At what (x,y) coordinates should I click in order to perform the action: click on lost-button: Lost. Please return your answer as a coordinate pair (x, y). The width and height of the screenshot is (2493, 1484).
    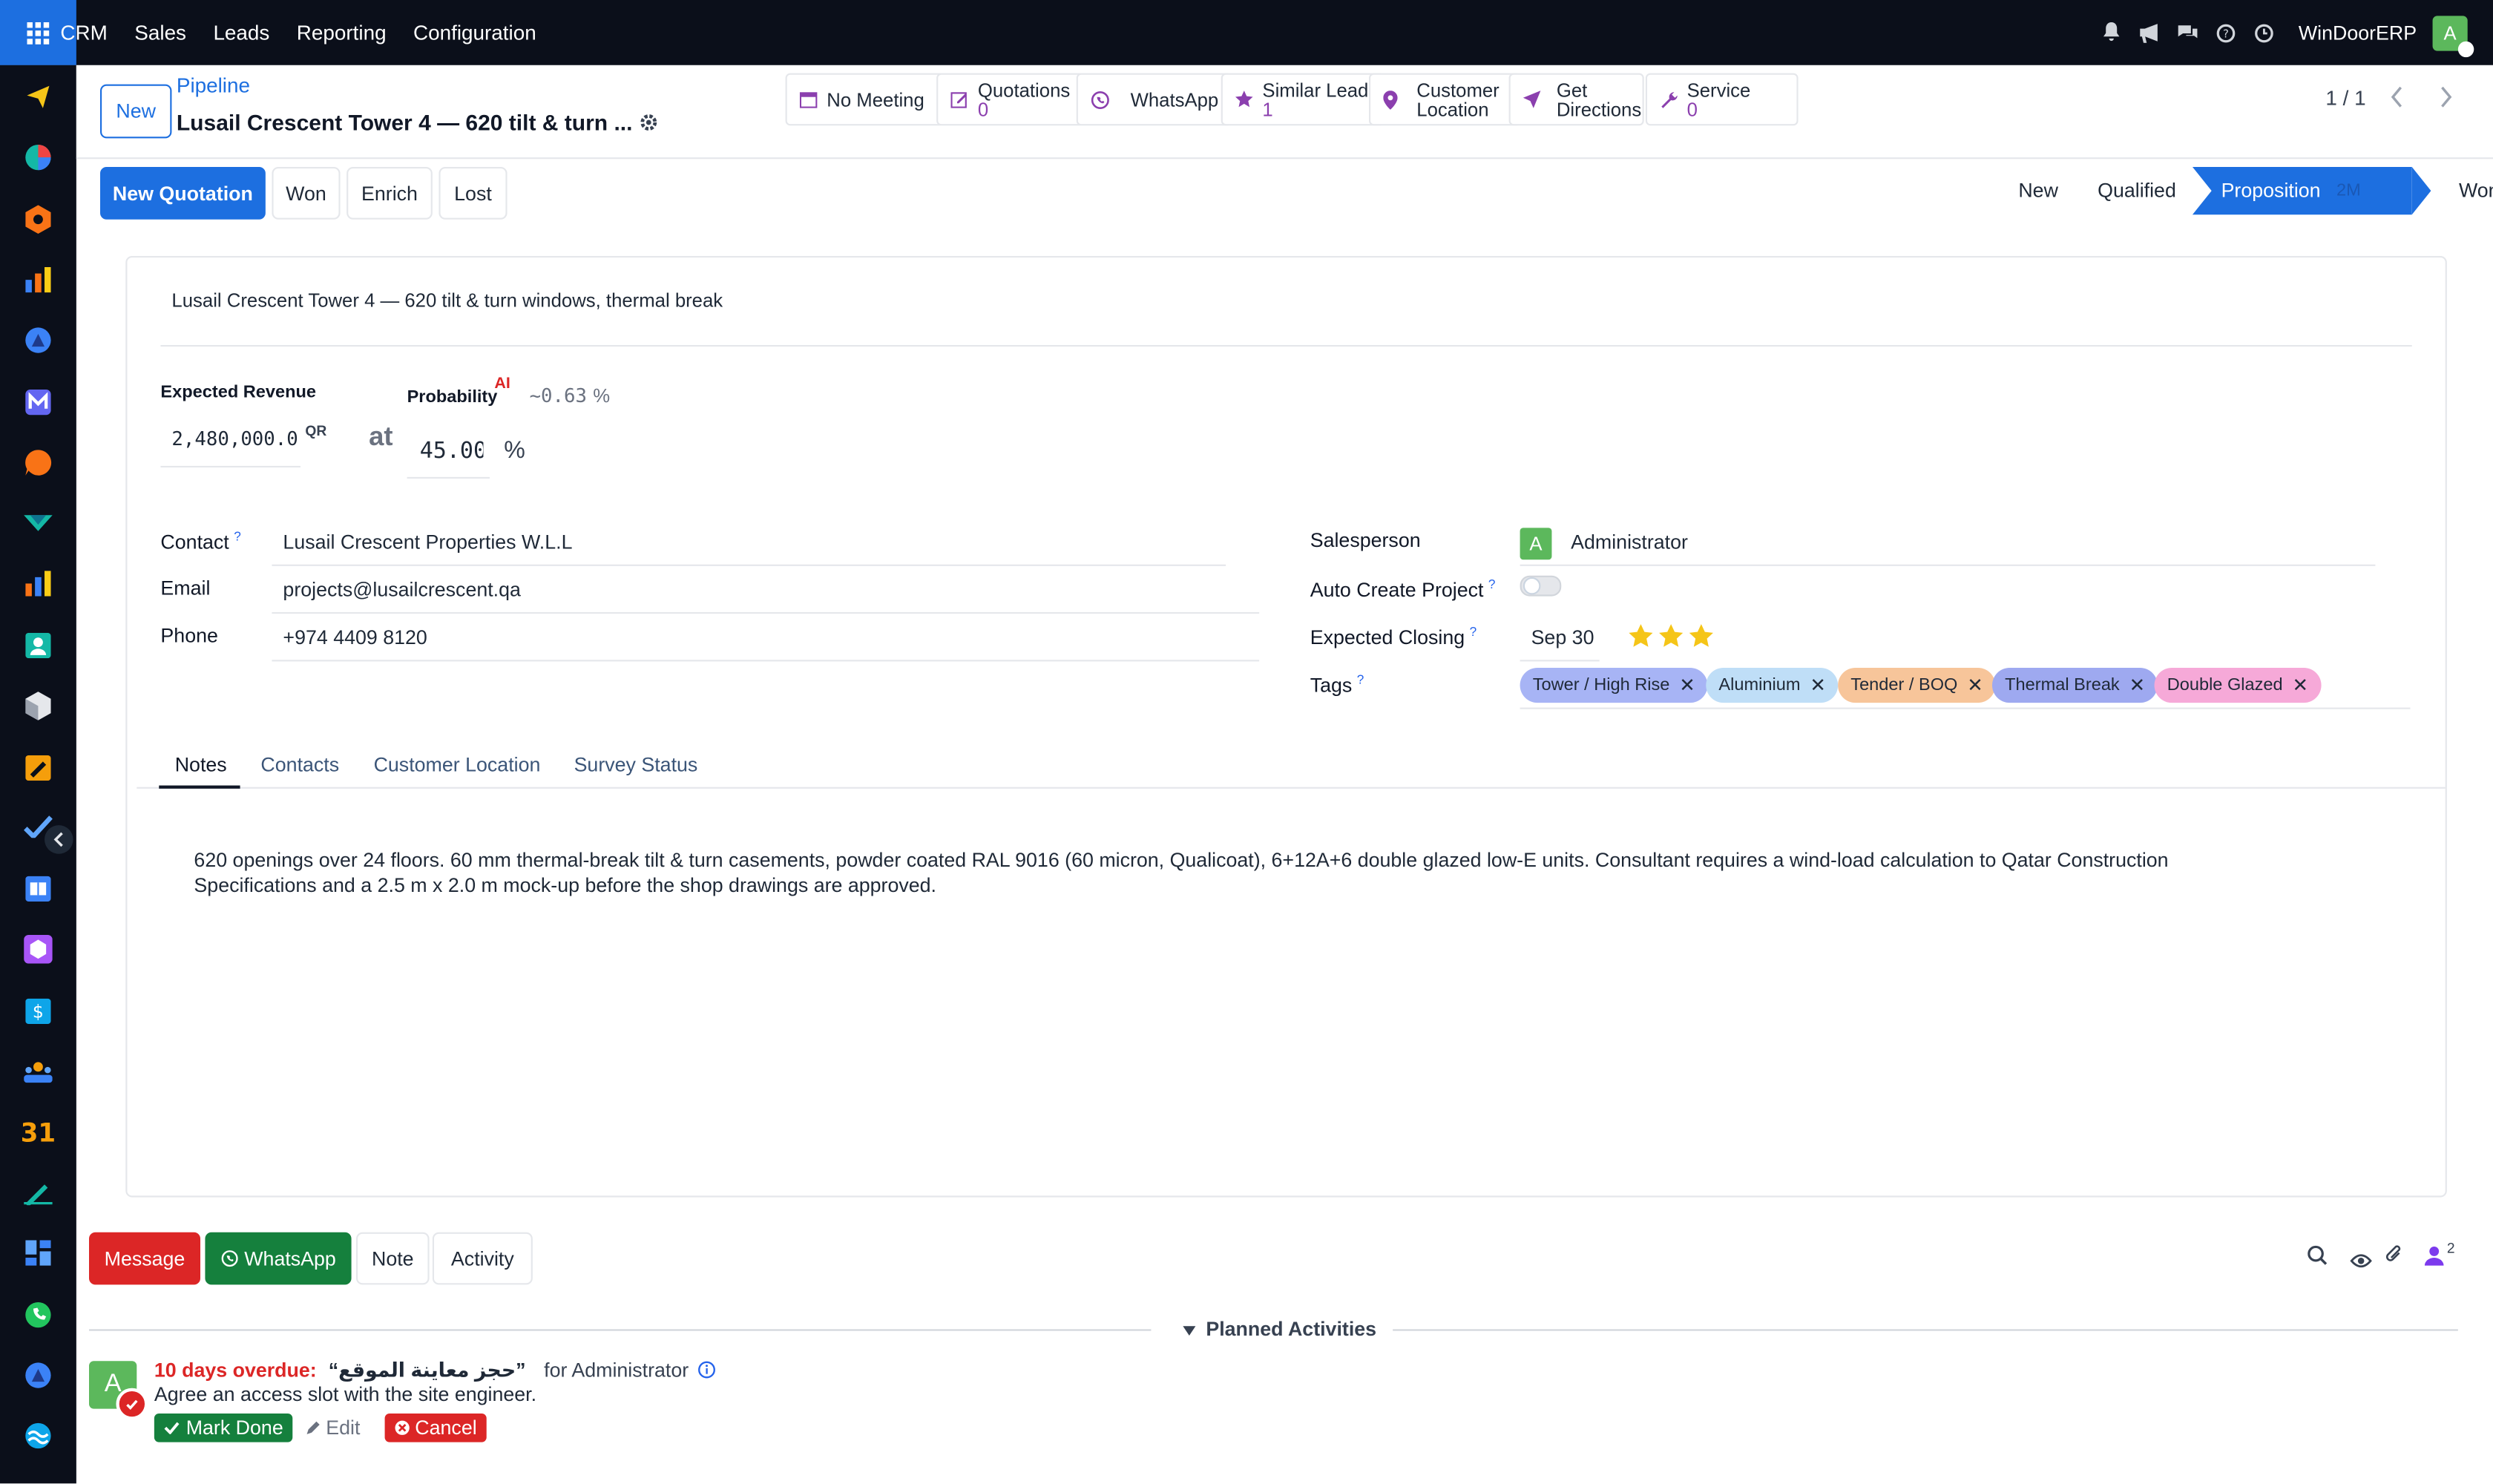
    Looking at the image, I should click on (473, 193).